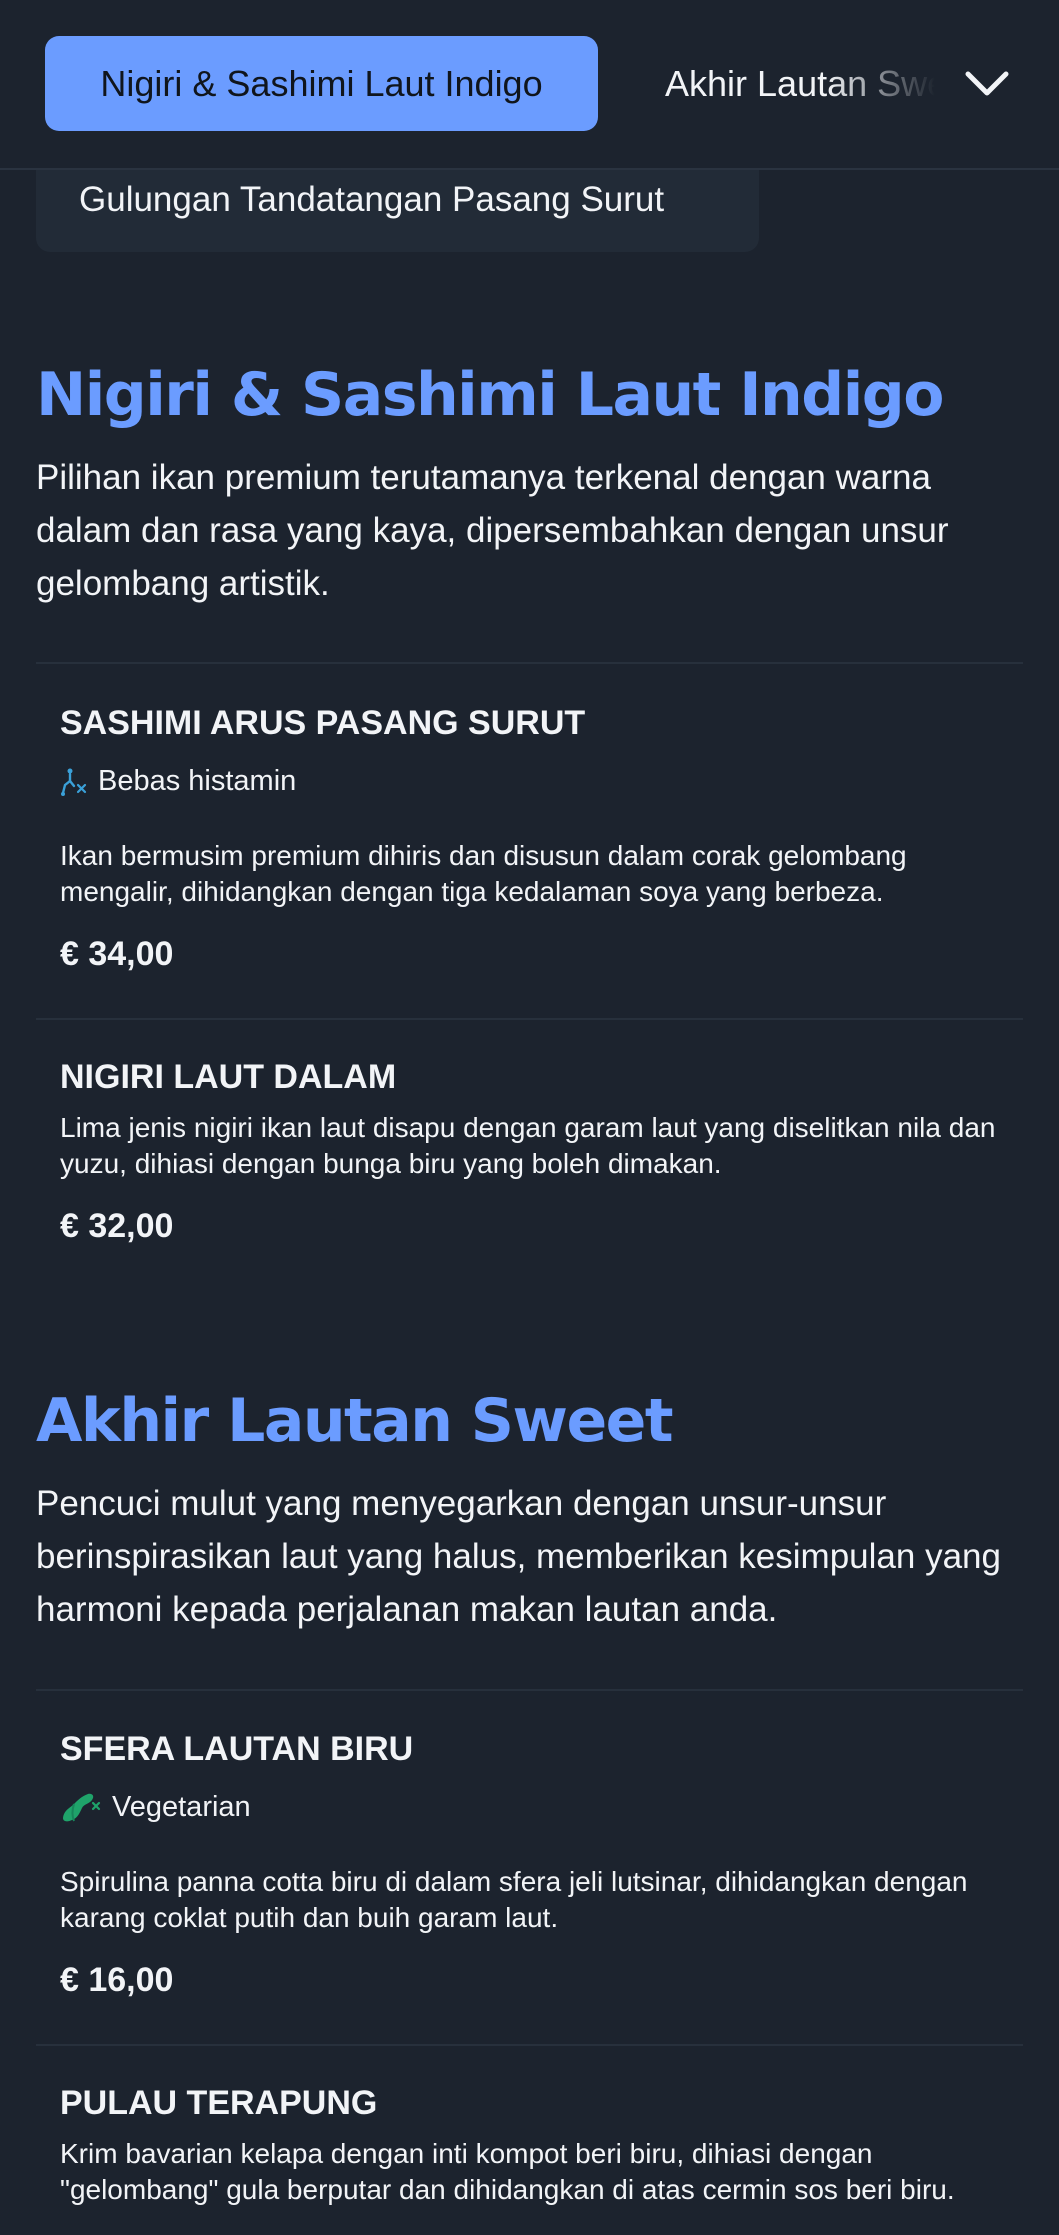 This screenshot has height=2235, width=1059. I want to click on tab-nigiri-sashimi: Nigiri & Sashimi Laut Indigo, so click(321, 83).